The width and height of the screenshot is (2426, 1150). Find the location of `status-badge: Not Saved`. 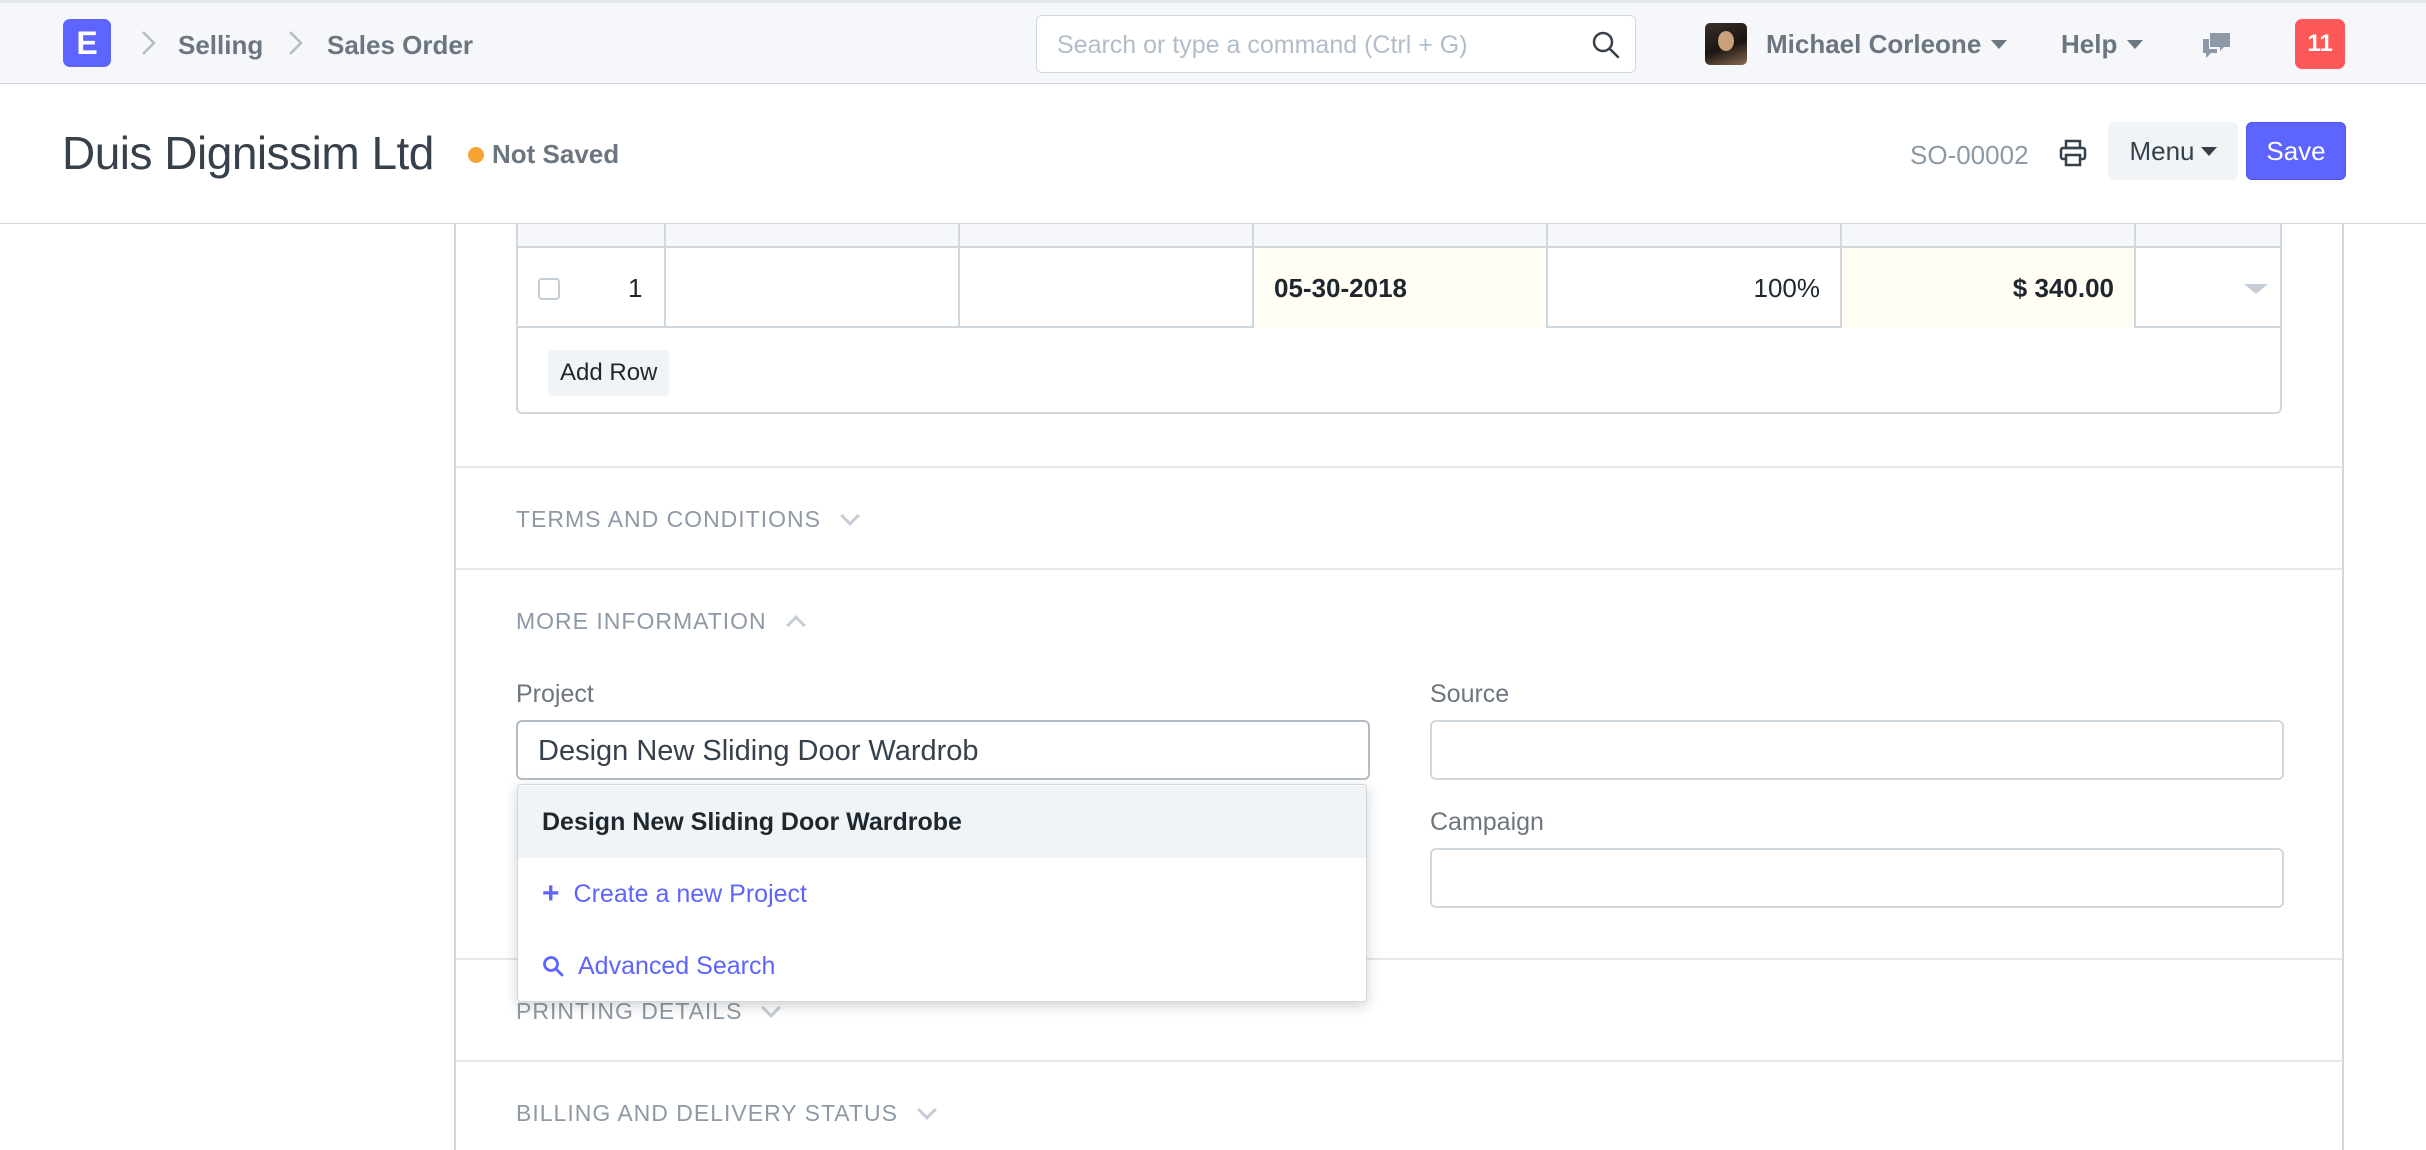

status-badge: Not Saved is located at coordinates (556, 154).